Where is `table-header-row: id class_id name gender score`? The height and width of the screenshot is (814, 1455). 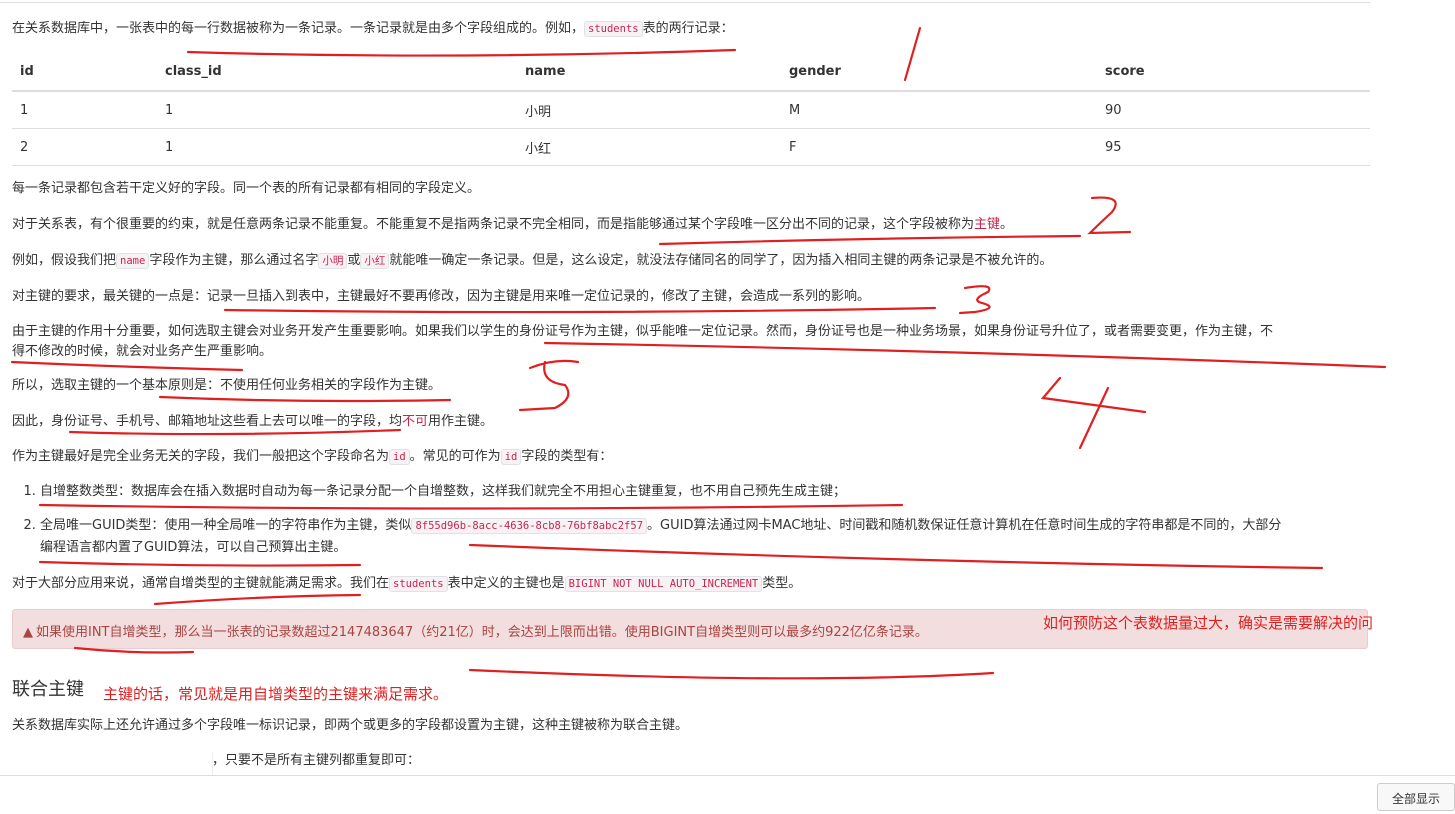
table-header-row: id class_id name gender score is located at coordinates (691, 72).